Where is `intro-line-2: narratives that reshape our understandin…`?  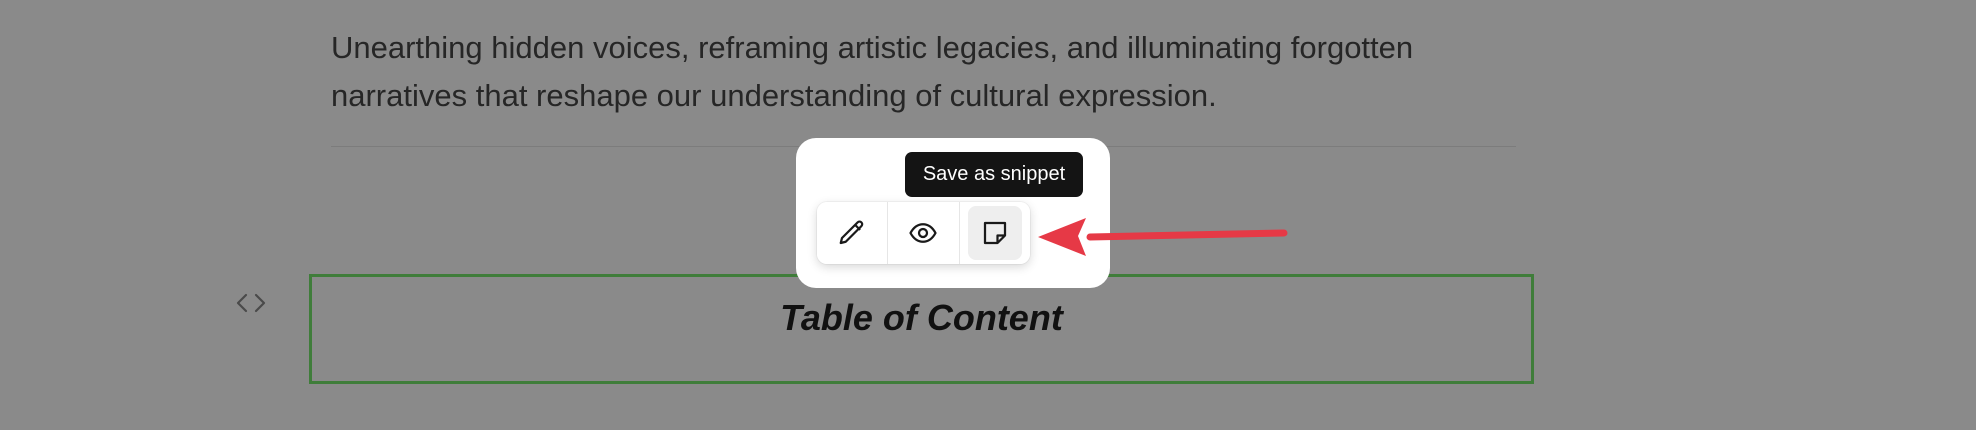 intro-line-2: narratives that reshape our understandin… is located at coordinates (774, 95).